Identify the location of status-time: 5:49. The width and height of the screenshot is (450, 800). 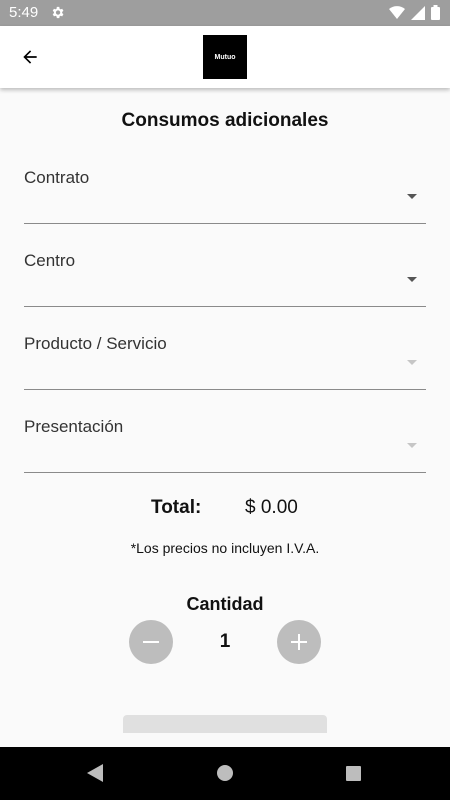
(24, 12).